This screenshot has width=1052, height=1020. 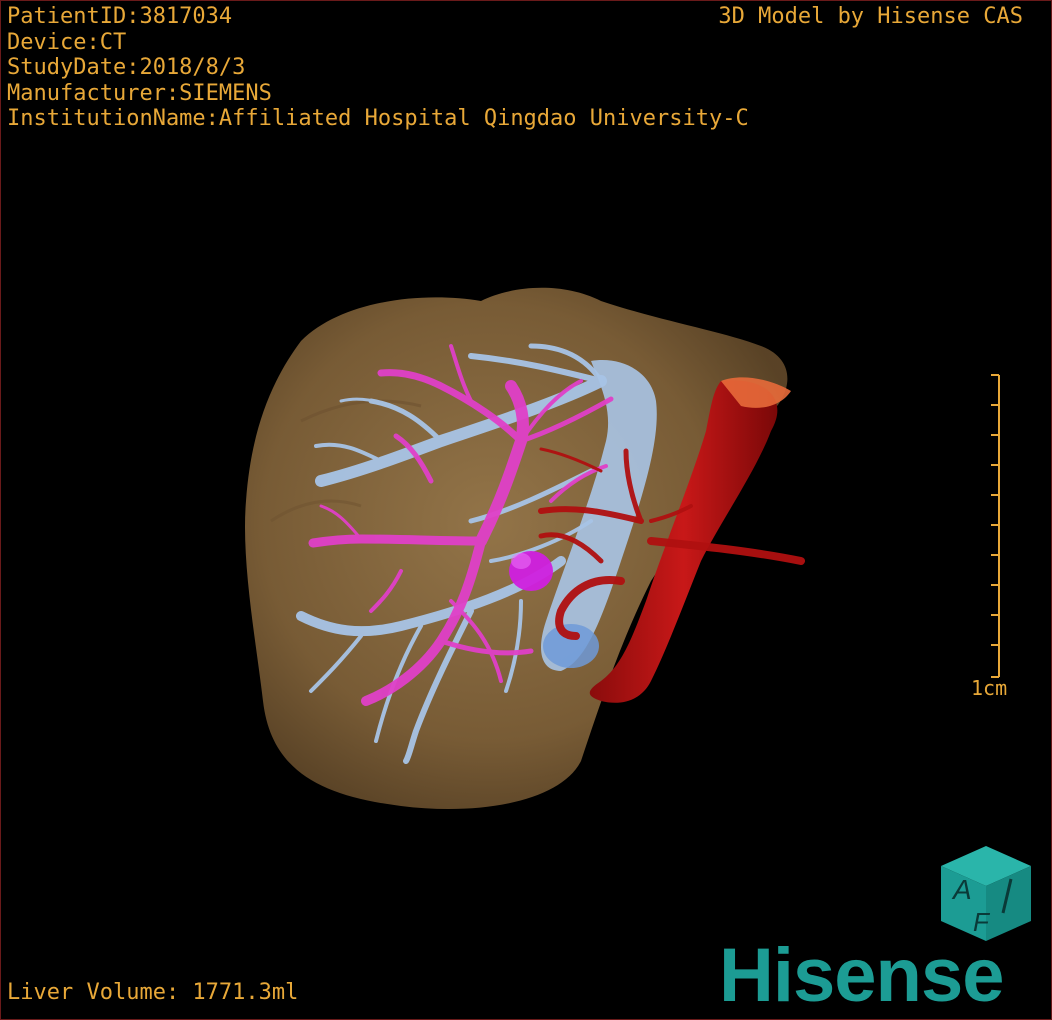 What do you see at coordinates (531, 571) in the screenshot?
I see `lesion` at bounding box center [531, 571].